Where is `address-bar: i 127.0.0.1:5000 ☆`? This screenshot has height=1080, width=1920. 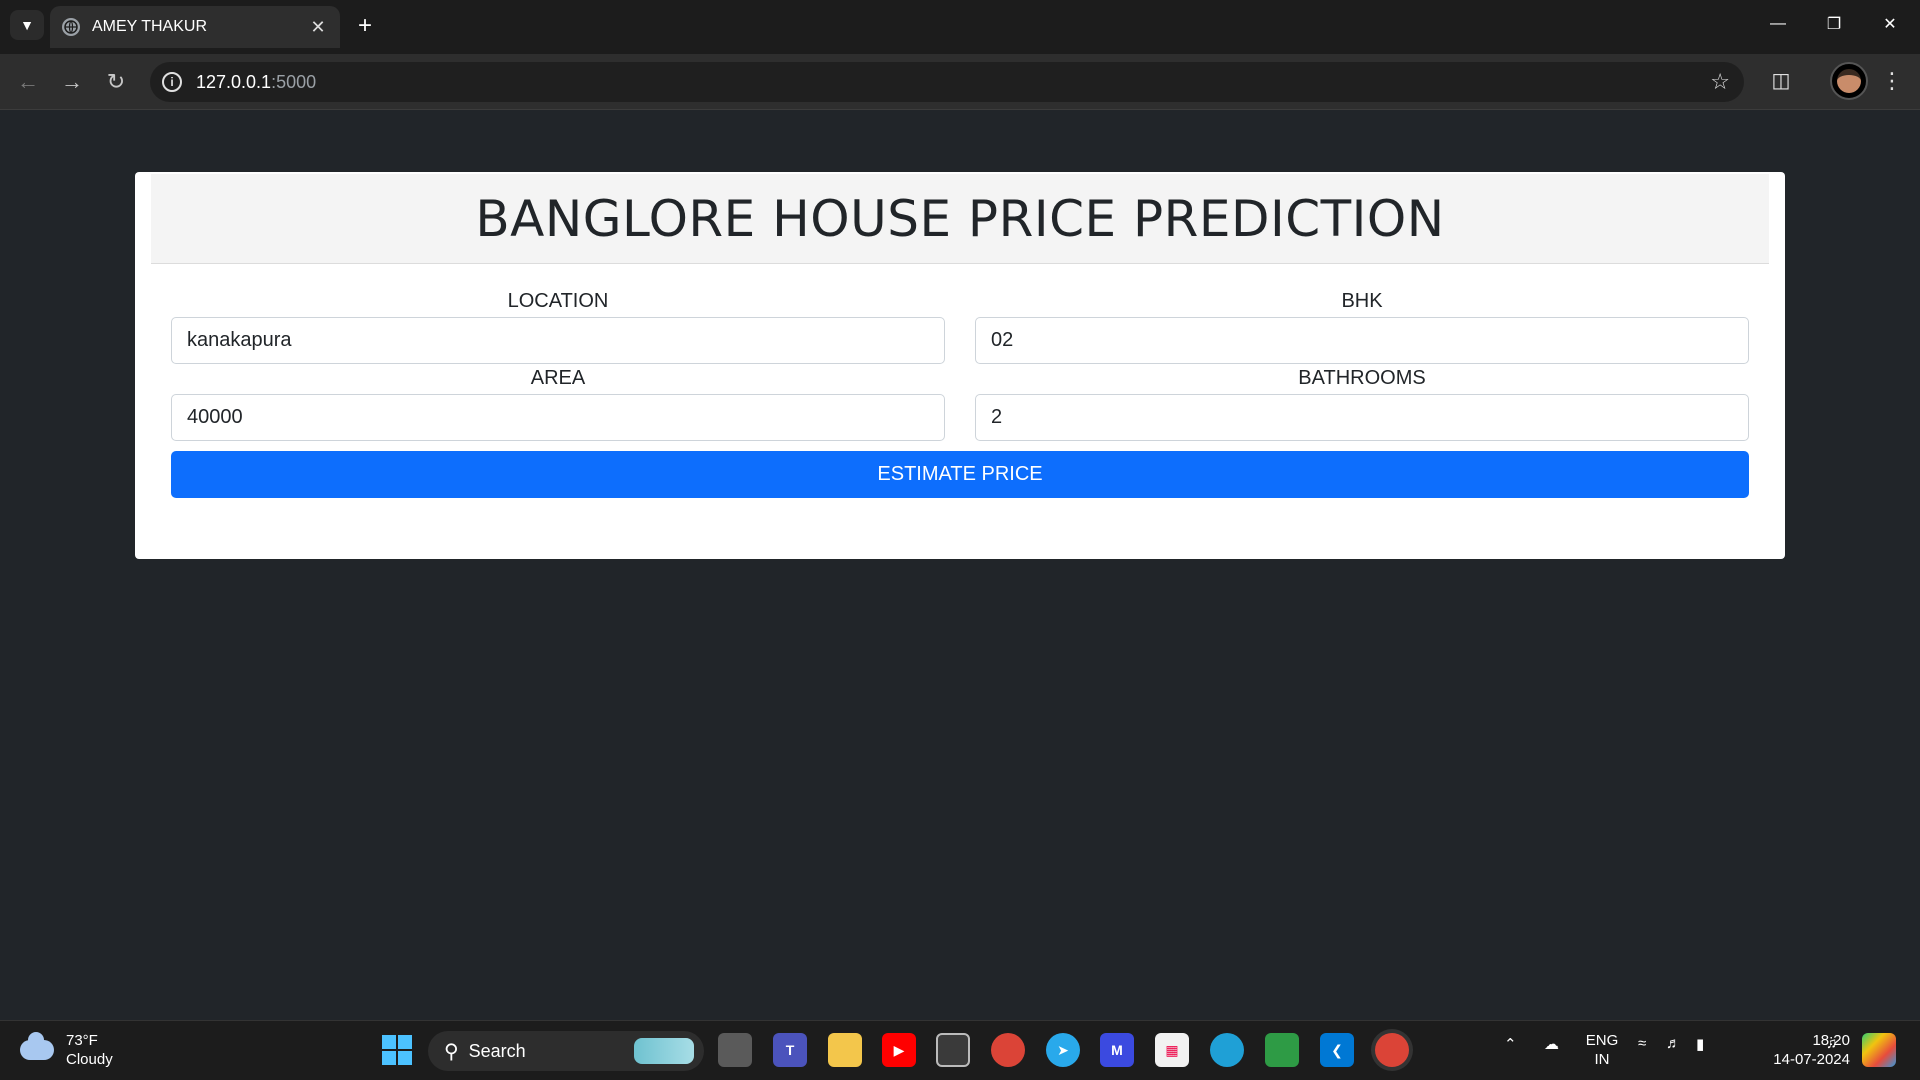
address-bar: i 127.0.0.1:5000 ☆ is located at coordinates (947, 82).